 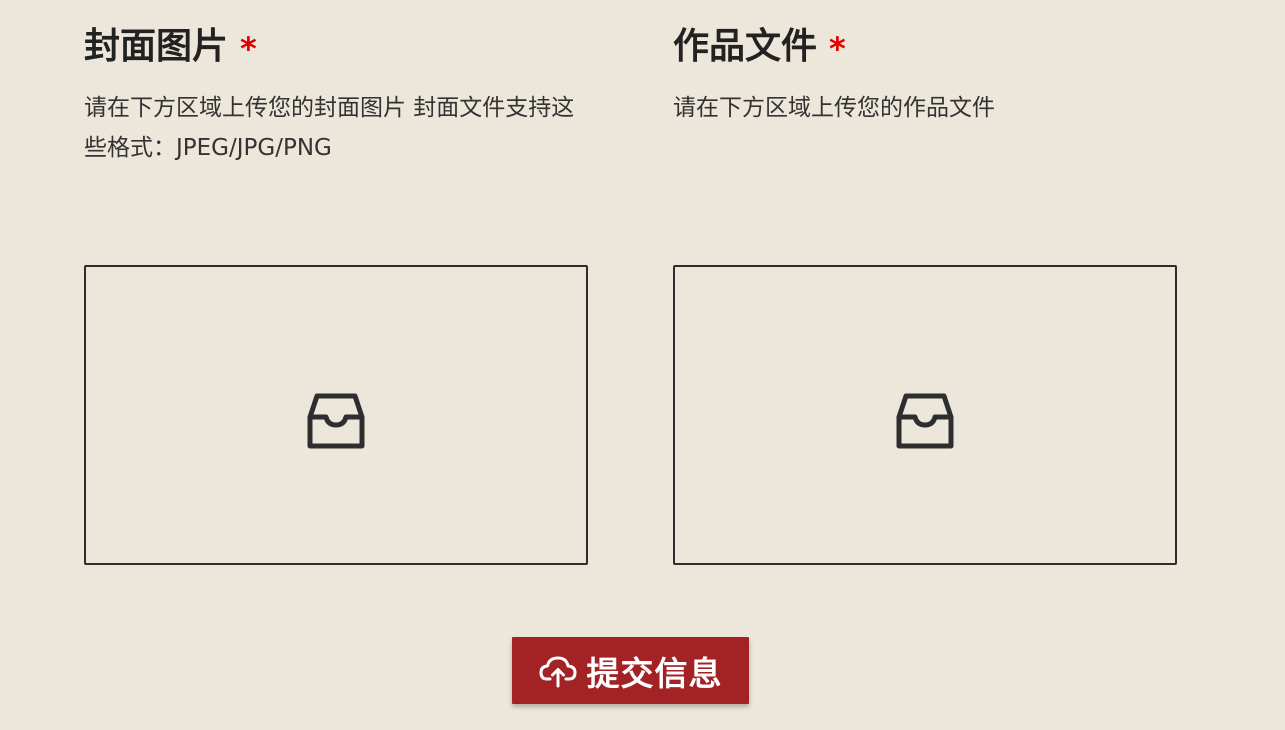 I want to click on submit-button: 提交信息, so click(x=630, y=670).